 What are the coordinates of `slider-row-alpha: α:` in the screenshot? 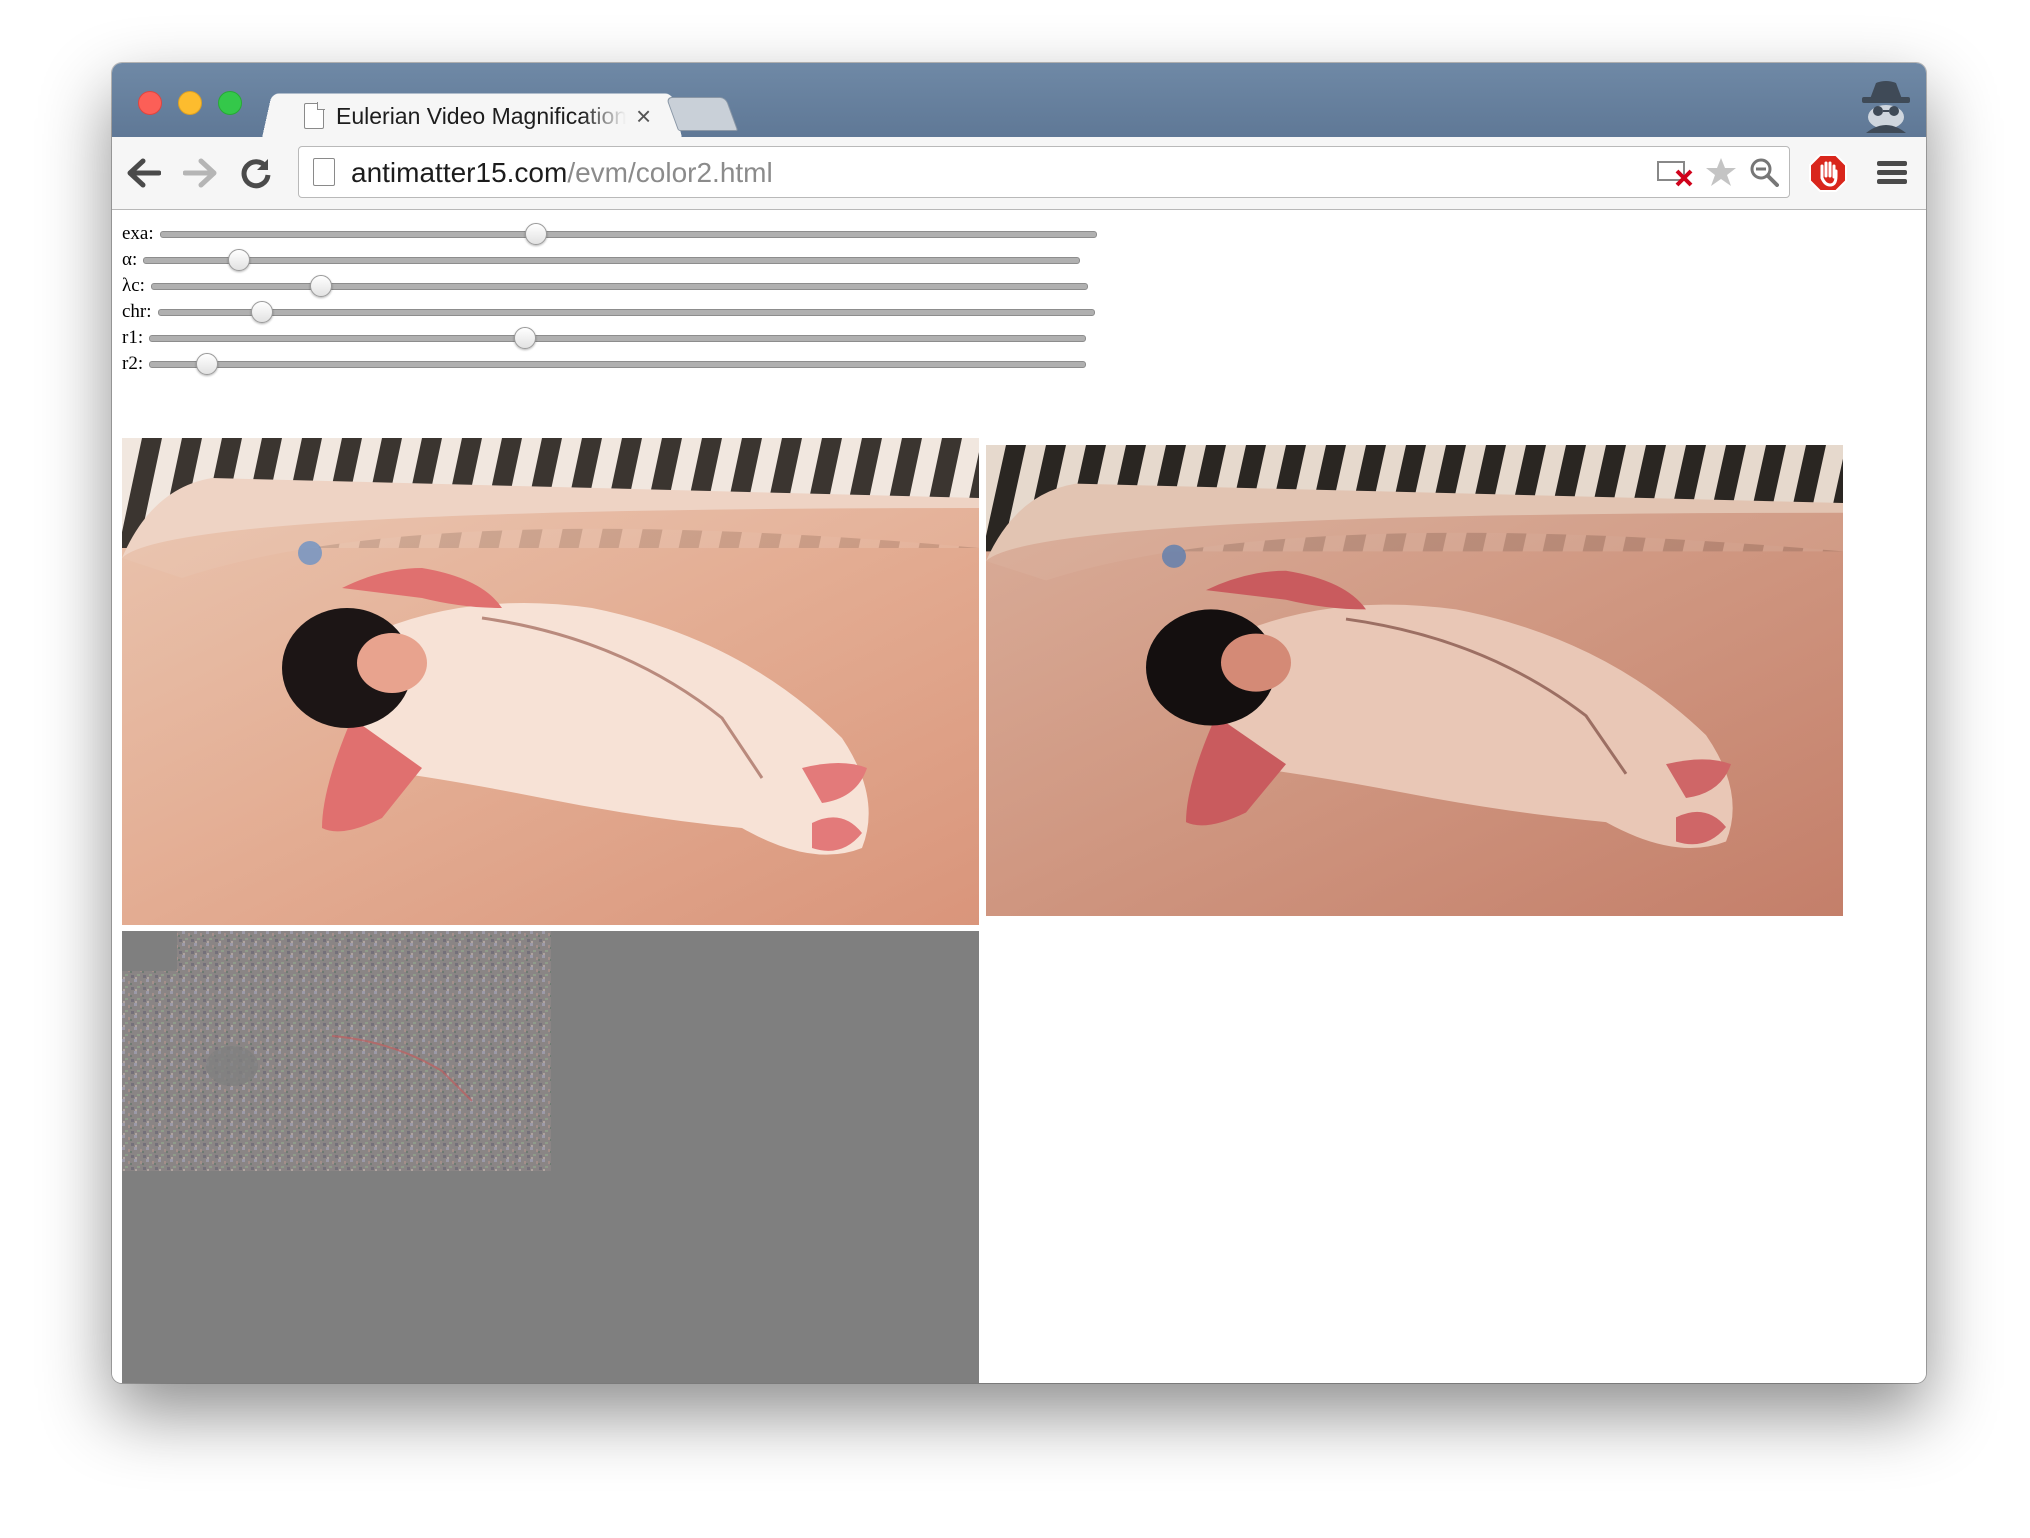 It's located at (601, 260).